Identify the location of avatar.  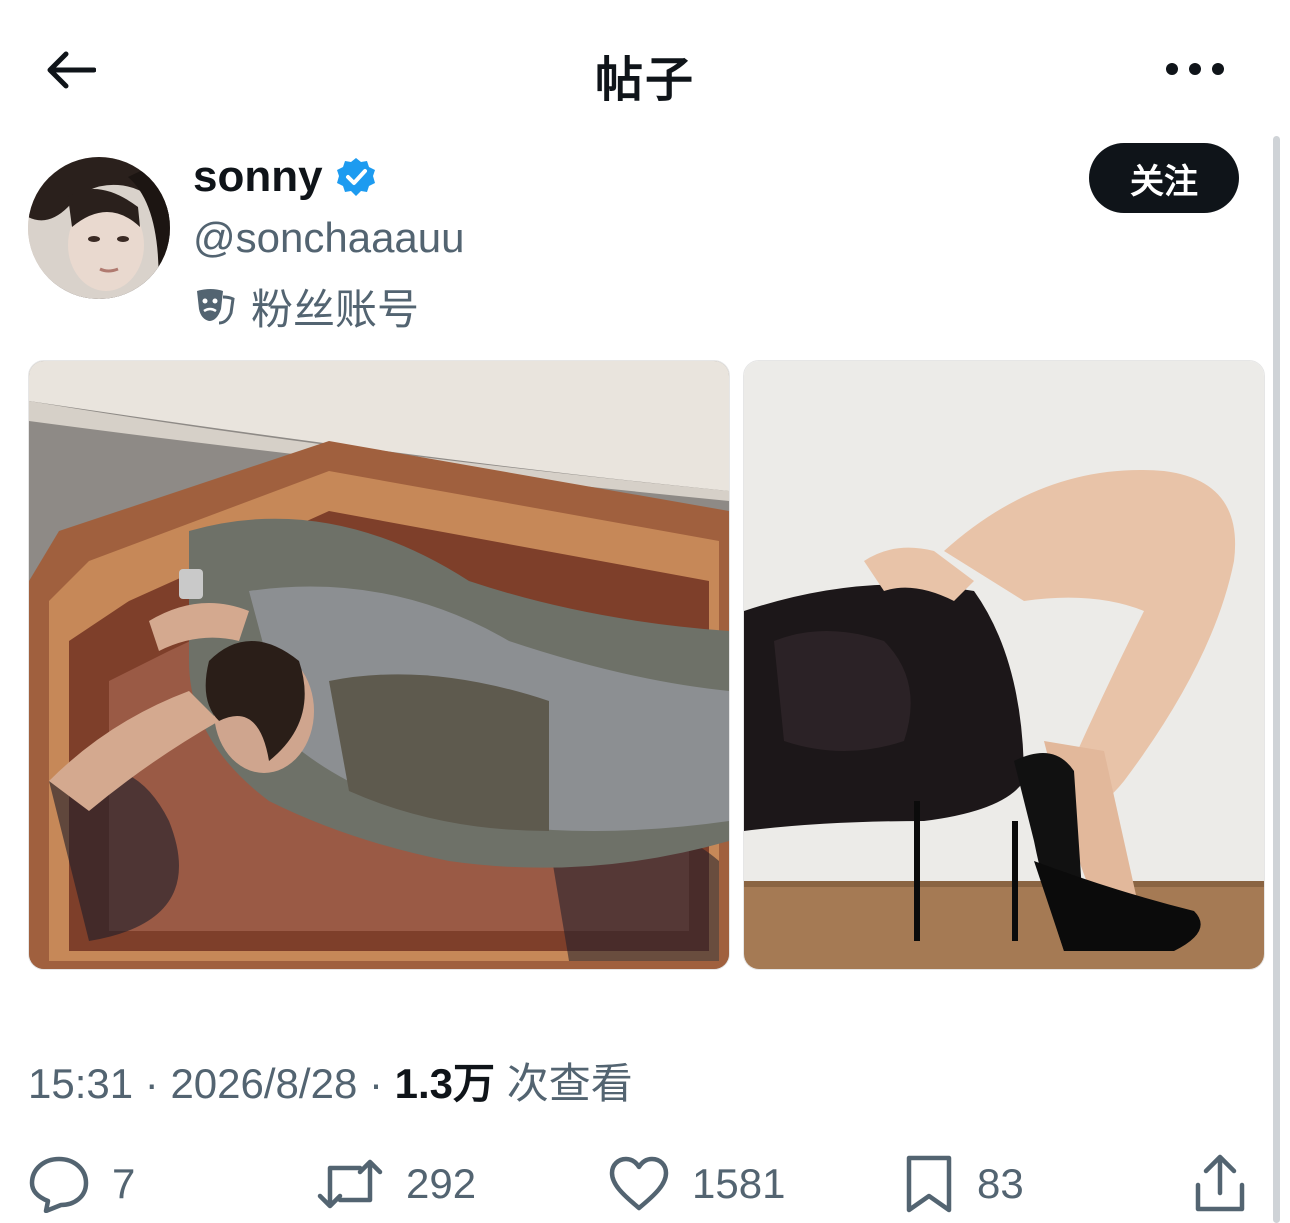
(99, 228).